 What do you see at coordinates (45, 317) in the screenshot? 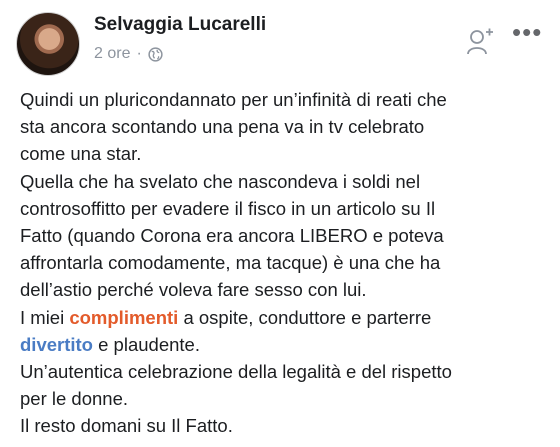
I see `post-text-segment: I miei` at bounding box center [45, 317].